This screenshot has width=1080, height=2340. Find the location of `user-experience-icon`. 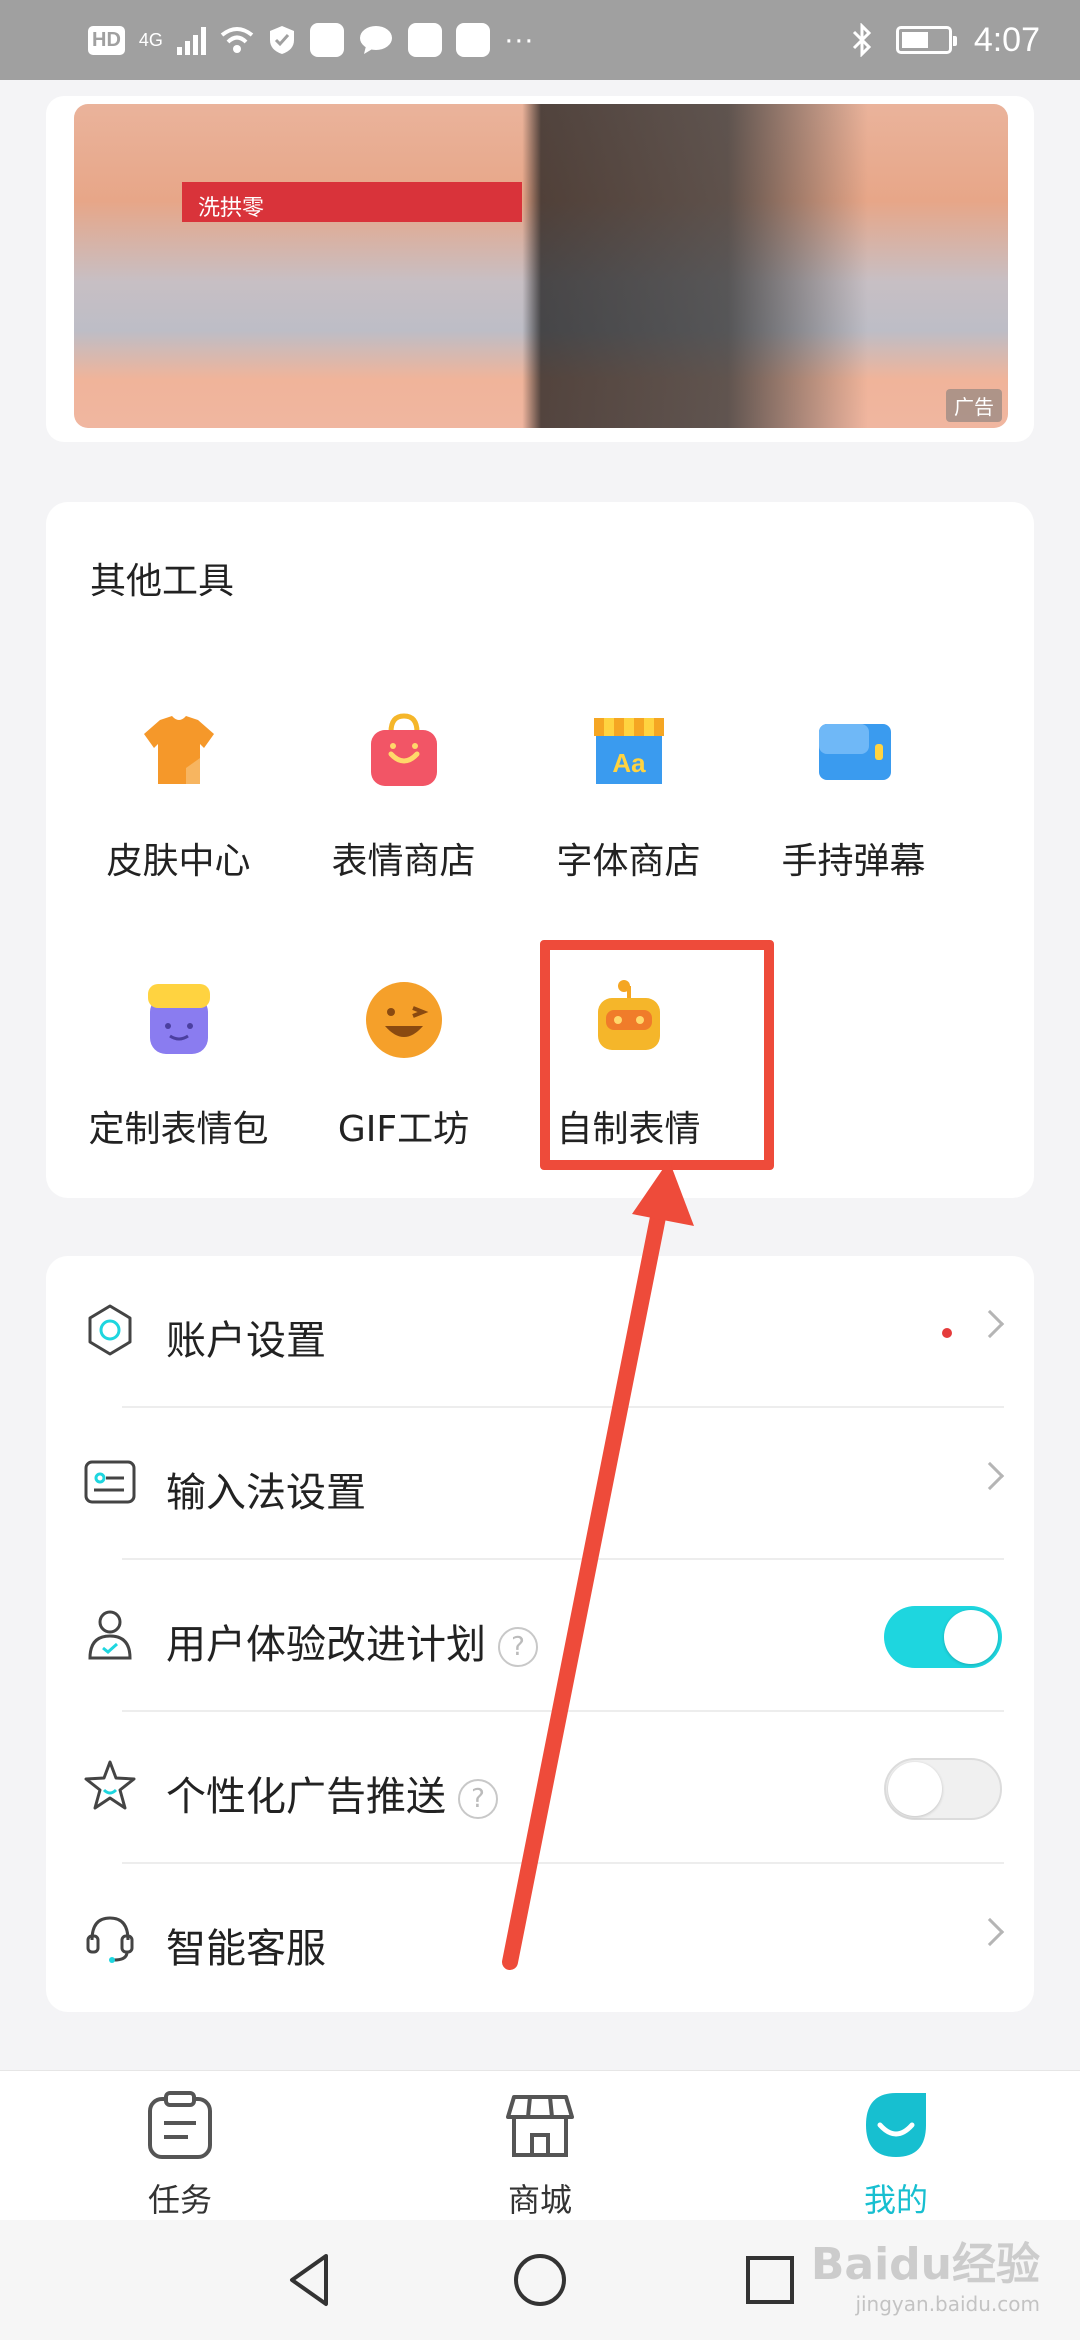

user-experience-icon is located at coordinates (110, 1635).